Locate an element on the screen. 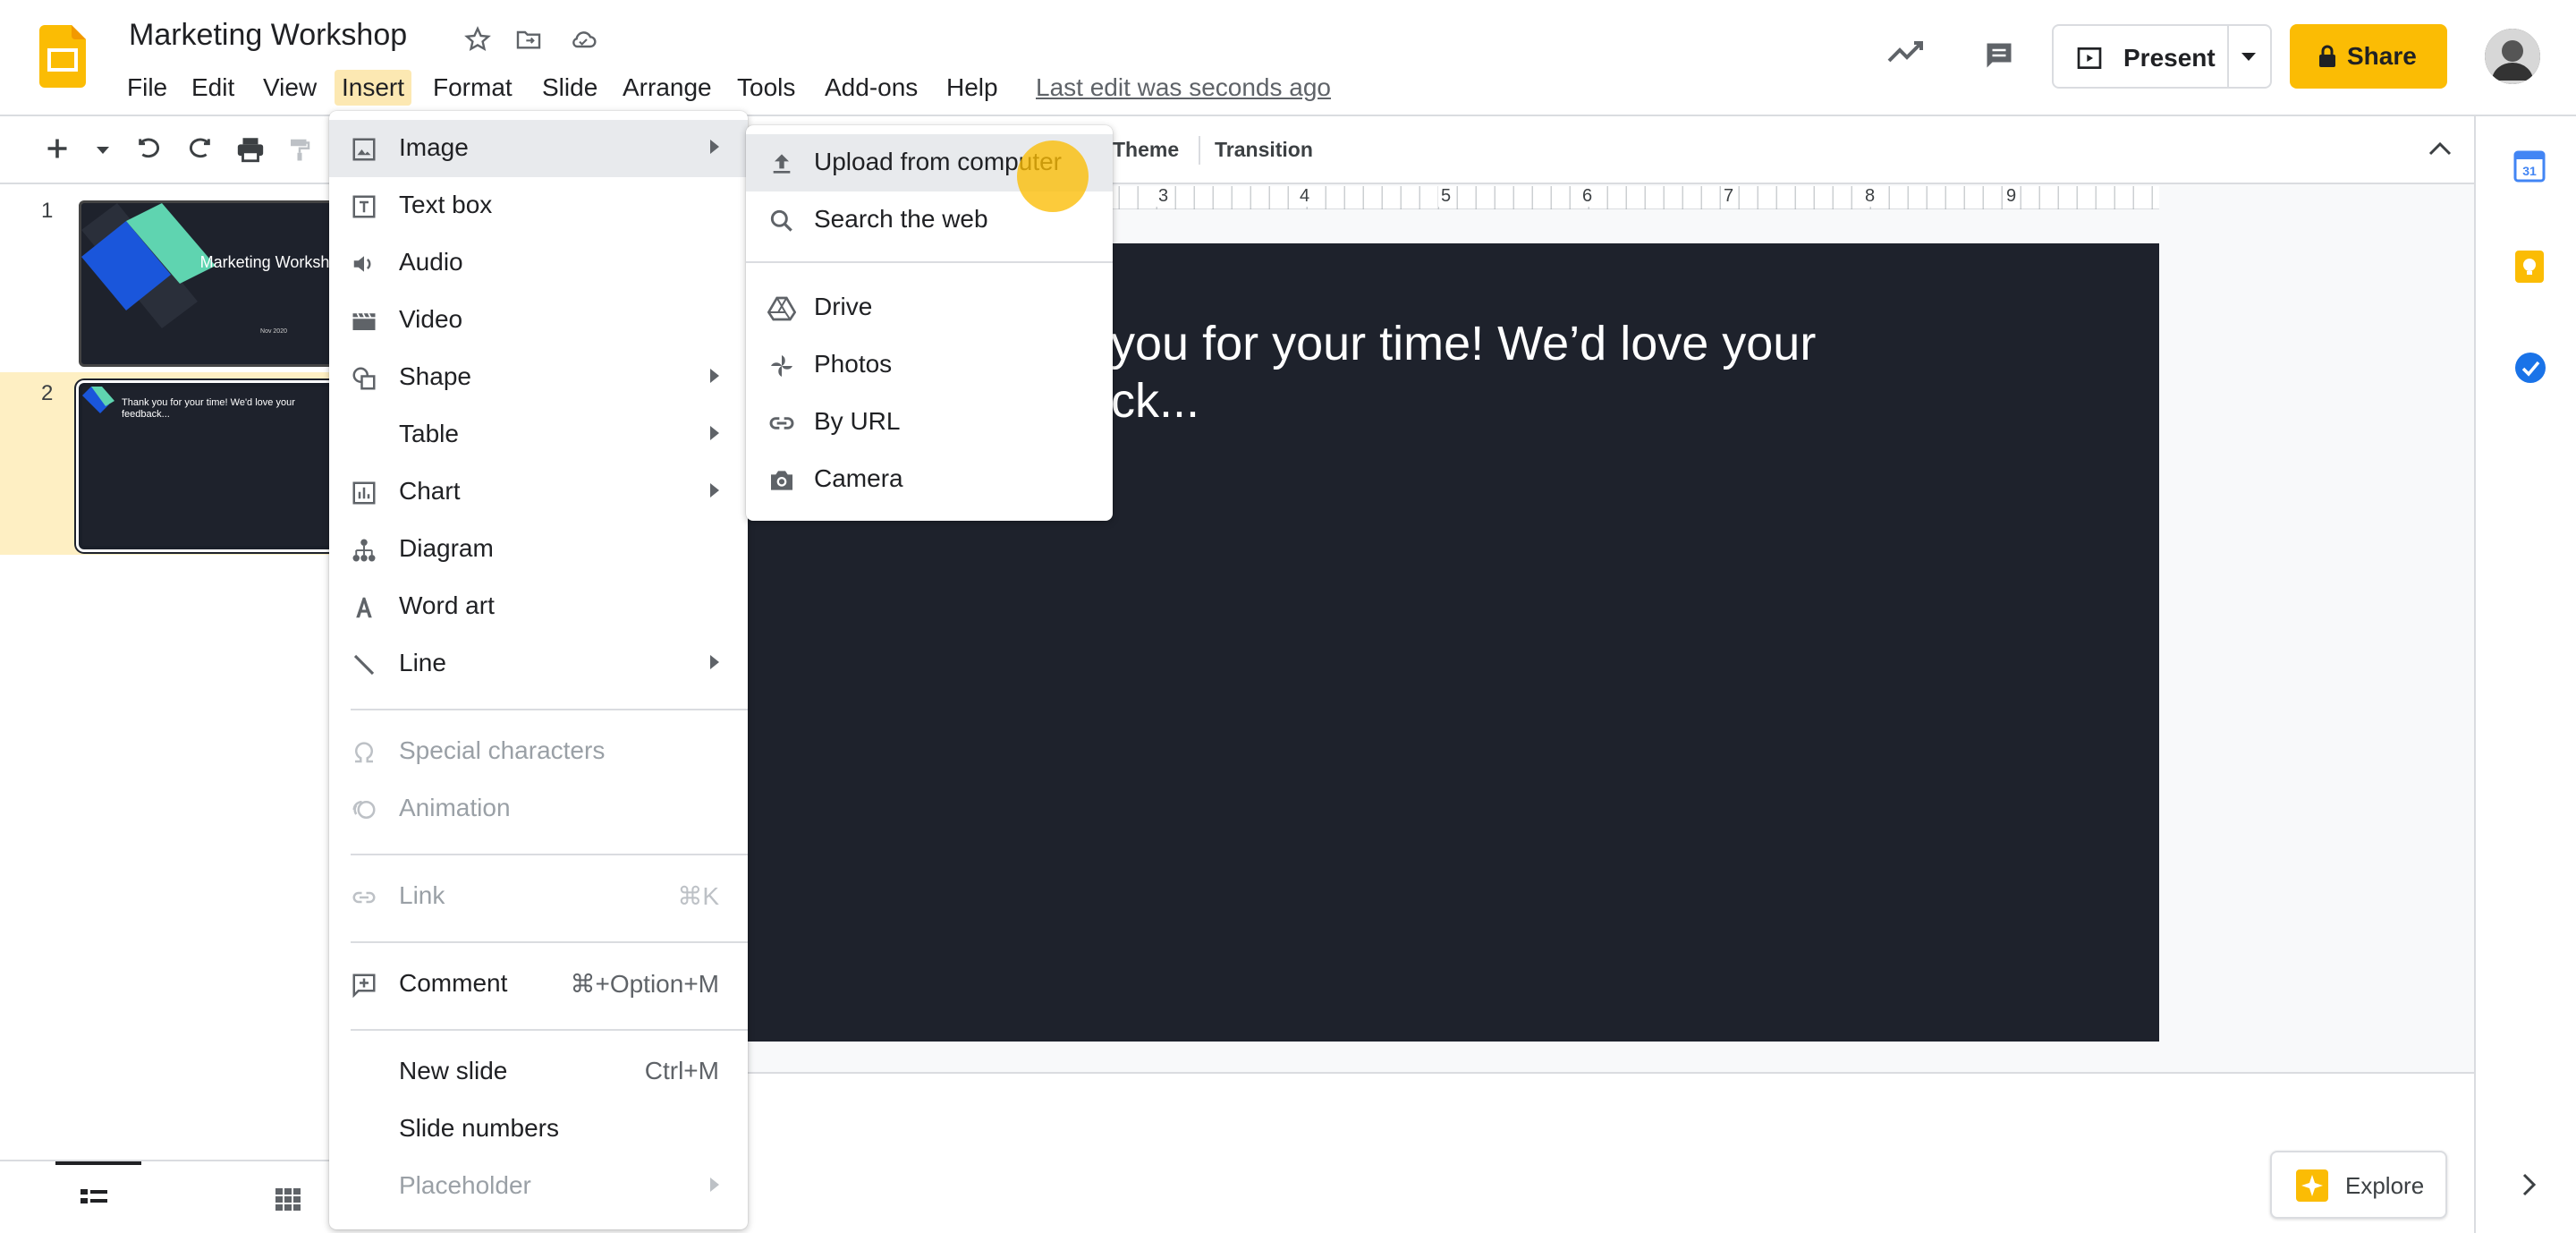 This screenshot has width=2576, height=1233. redo-icon is located at coordinates (200, 148).